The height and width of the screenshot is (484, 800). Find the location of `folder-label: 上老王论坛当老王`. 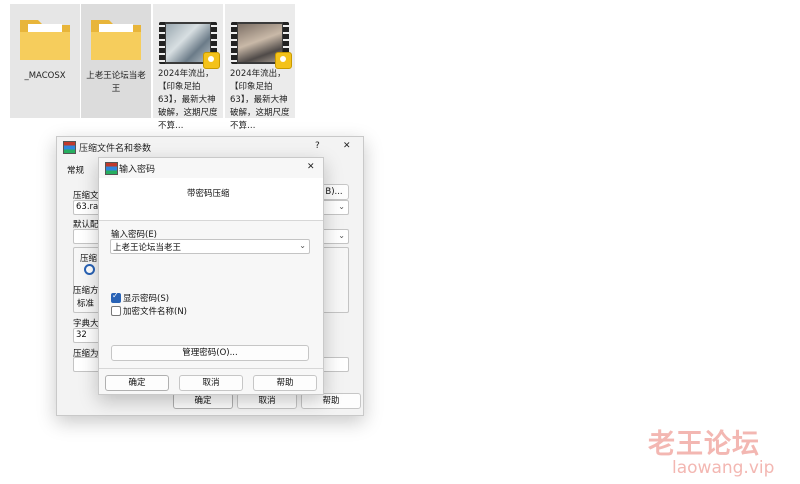

folder-label: 上老王论坛当老王 is located at coordinates (116, 82).